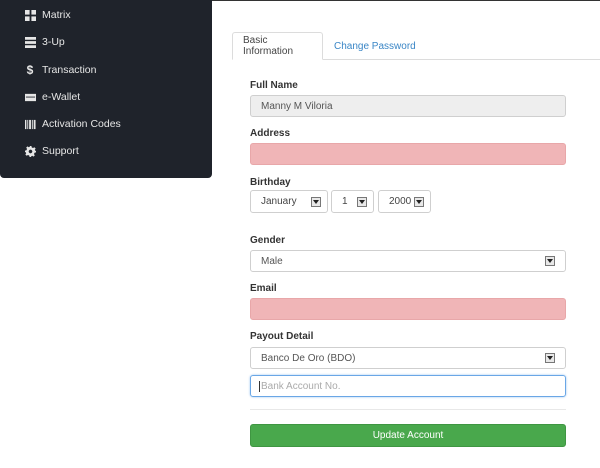  What do you see at coordinates (408, 409) in the screenshot?
I see `form-divider` at bounding box center [408, 409].